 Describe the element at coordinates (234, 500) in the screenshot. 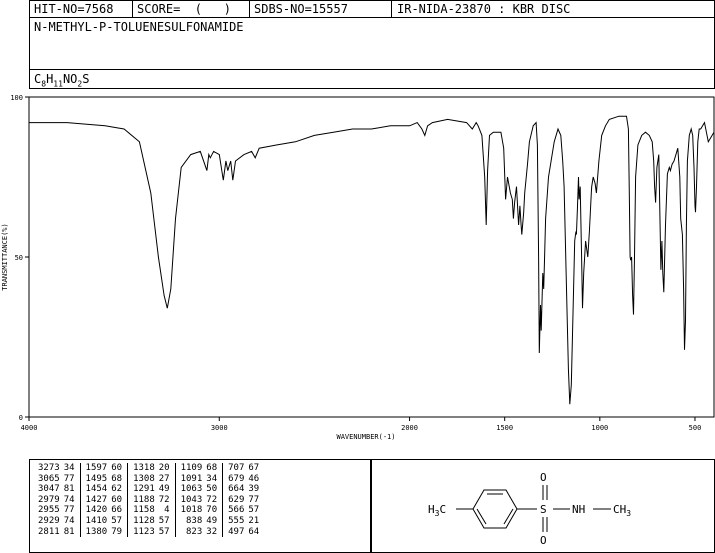

I see `peak-wavenumber: 629` at that location.